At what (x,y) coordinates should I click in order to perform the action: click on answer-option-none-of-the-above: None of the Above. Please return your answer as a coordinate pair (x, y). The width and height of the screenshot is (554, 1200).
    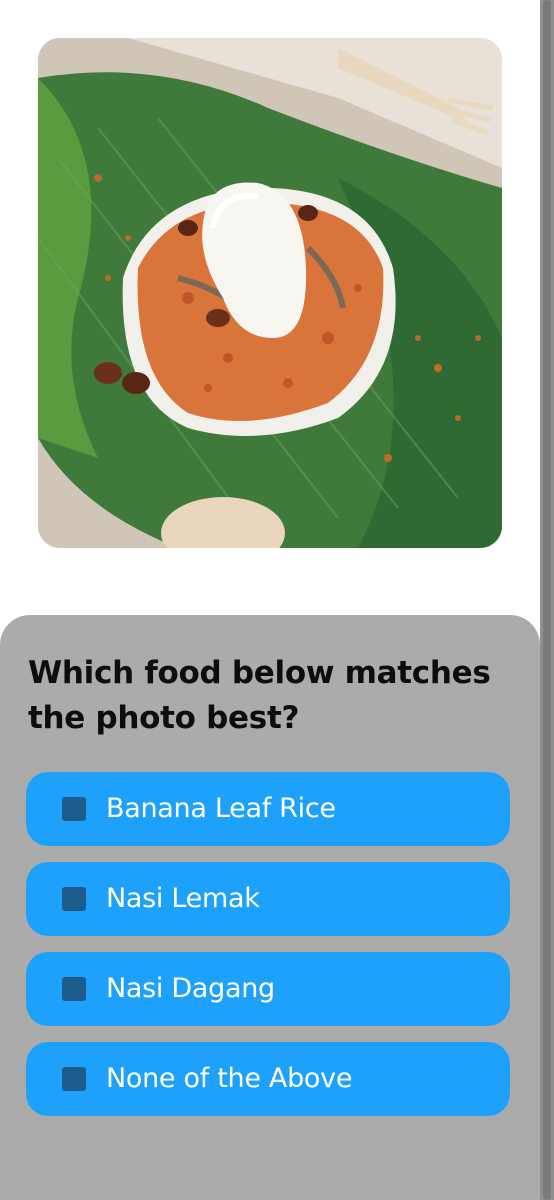
    Looking at the image, I should click on (268, 1079).